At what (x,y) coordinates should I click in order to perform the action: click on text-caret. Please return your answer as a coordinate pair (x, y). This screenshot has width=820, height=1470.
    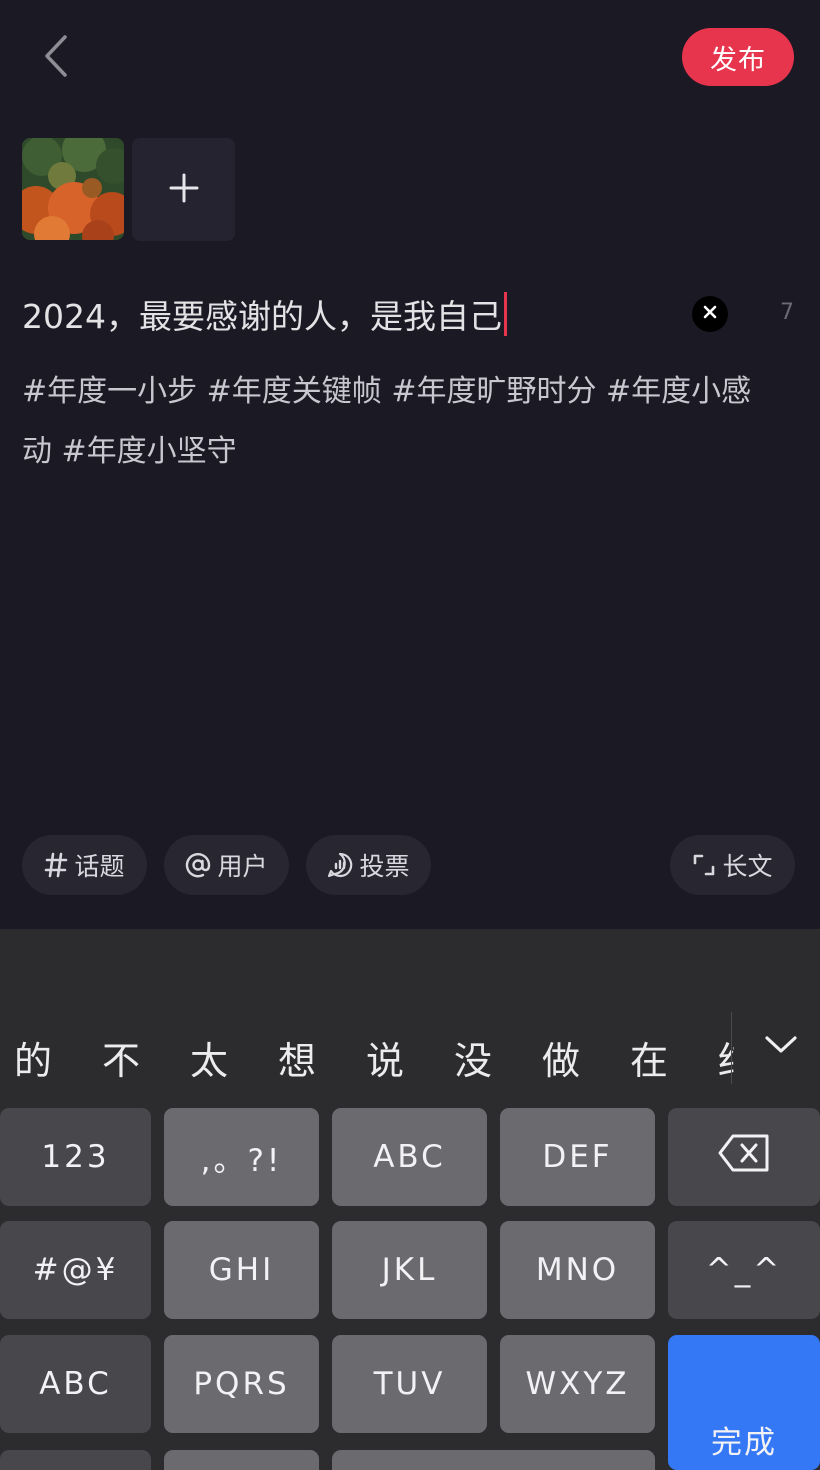
    Looking at the image, I should click on (505, 314).